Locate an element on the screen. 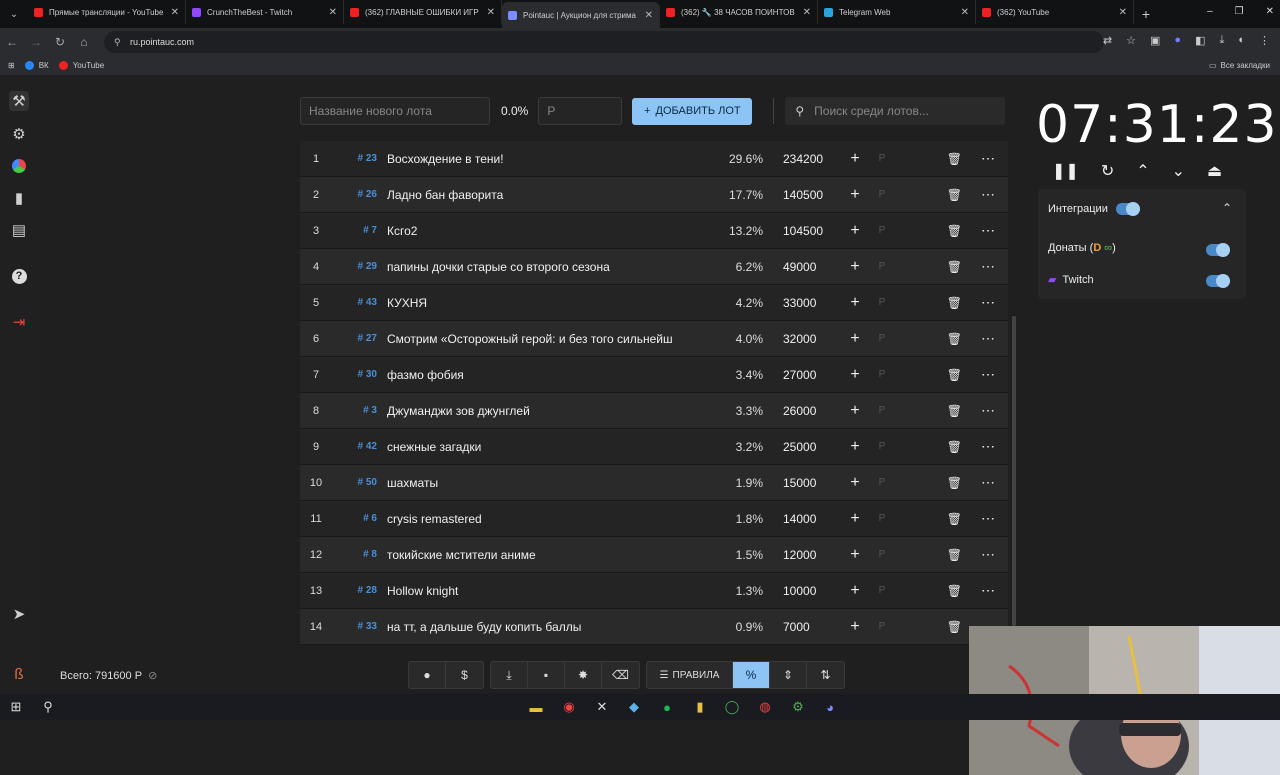 The width and height of the screenshot is (1280, 775). lot-amount: 140500 is located at coordinates (803, 195).